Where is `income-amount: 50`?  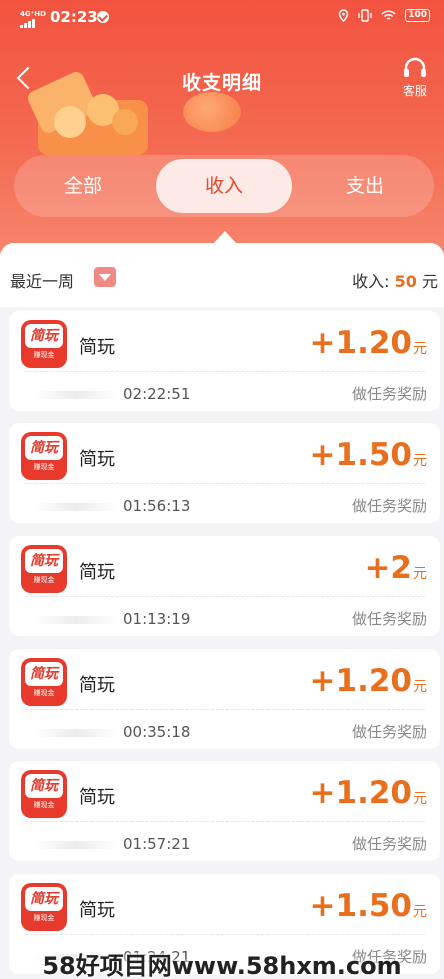
income-amount: 50 is located at coordinates (405, 281).